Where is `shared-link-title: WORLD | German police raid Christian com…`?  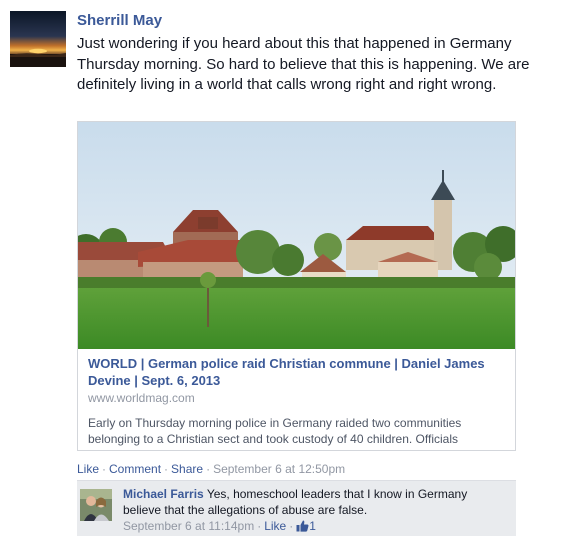
shared-link-title: WORLD | German police raid Christian com… is located at coordinates (296, 372).